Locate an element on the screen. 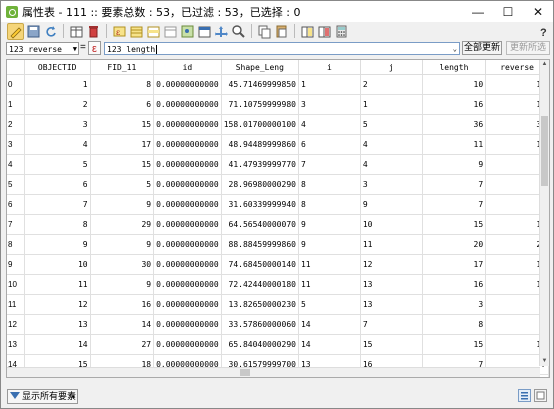  table-row: 34170.0000000000048.94489999860641111 is located at coordinates (278, 144).